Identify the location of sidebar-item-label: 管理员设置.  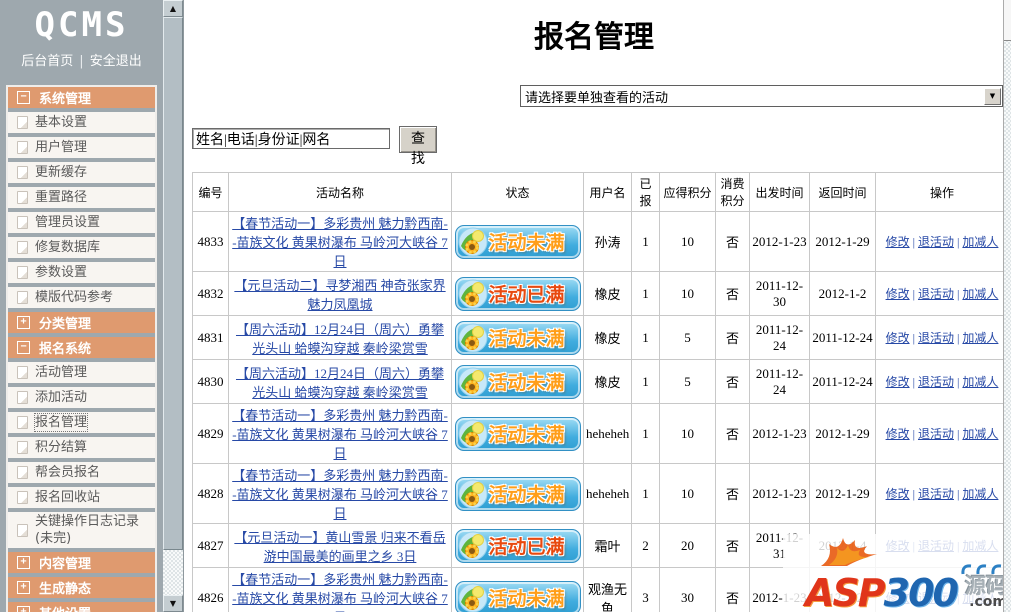
(68, 222).